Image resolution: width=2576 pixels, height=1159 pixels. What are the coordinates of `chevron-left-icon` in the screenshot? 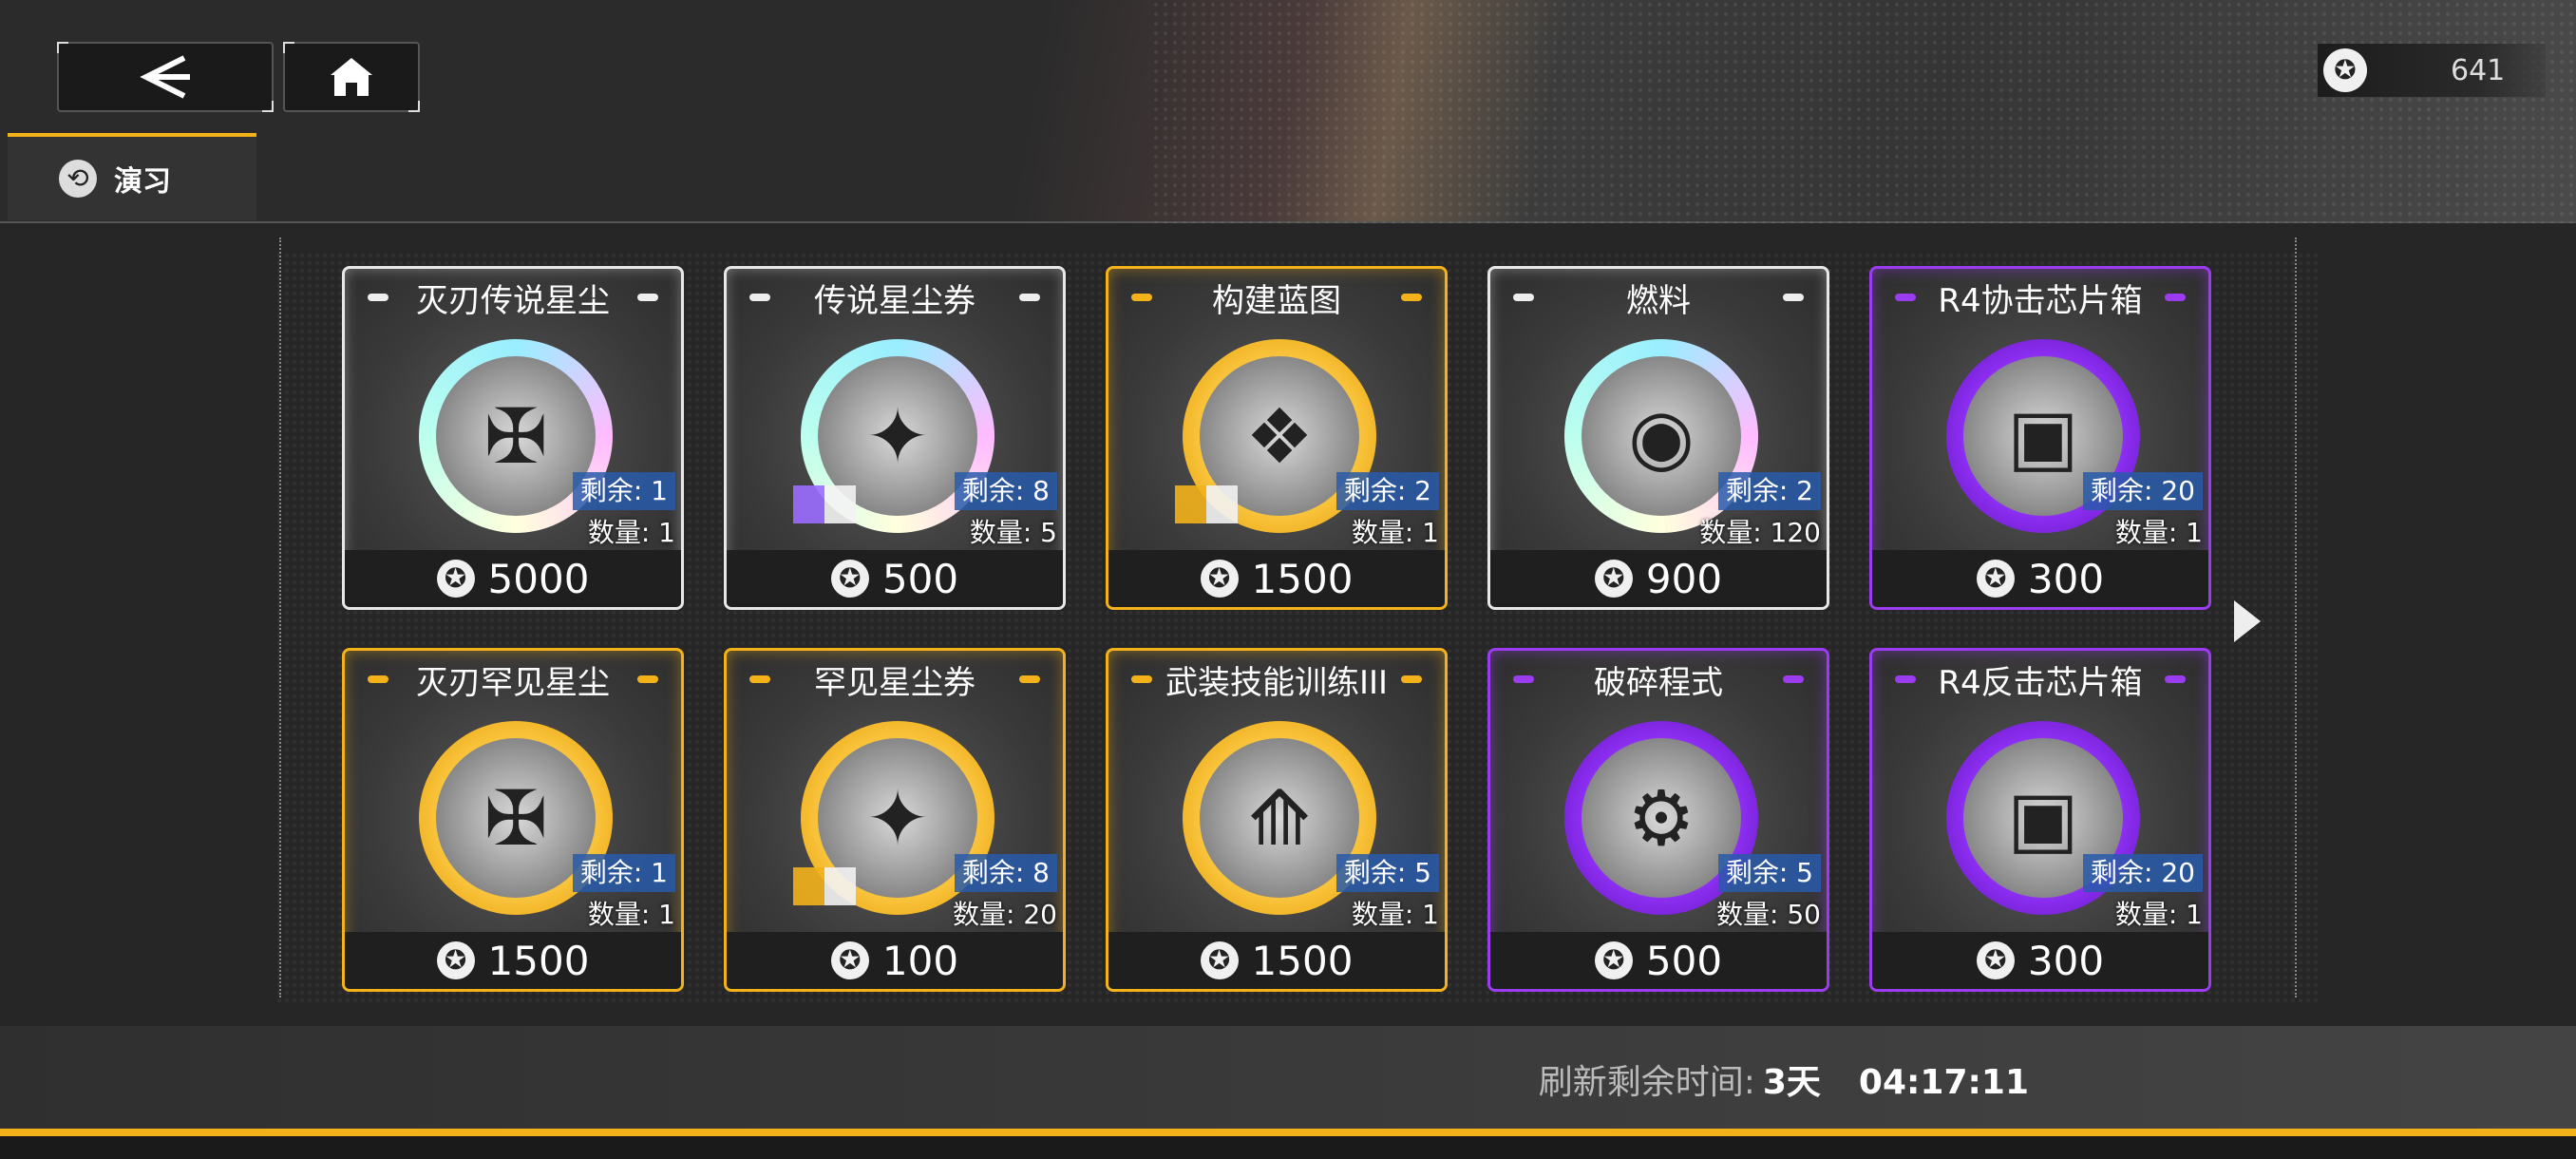 It's located at (165, 77).